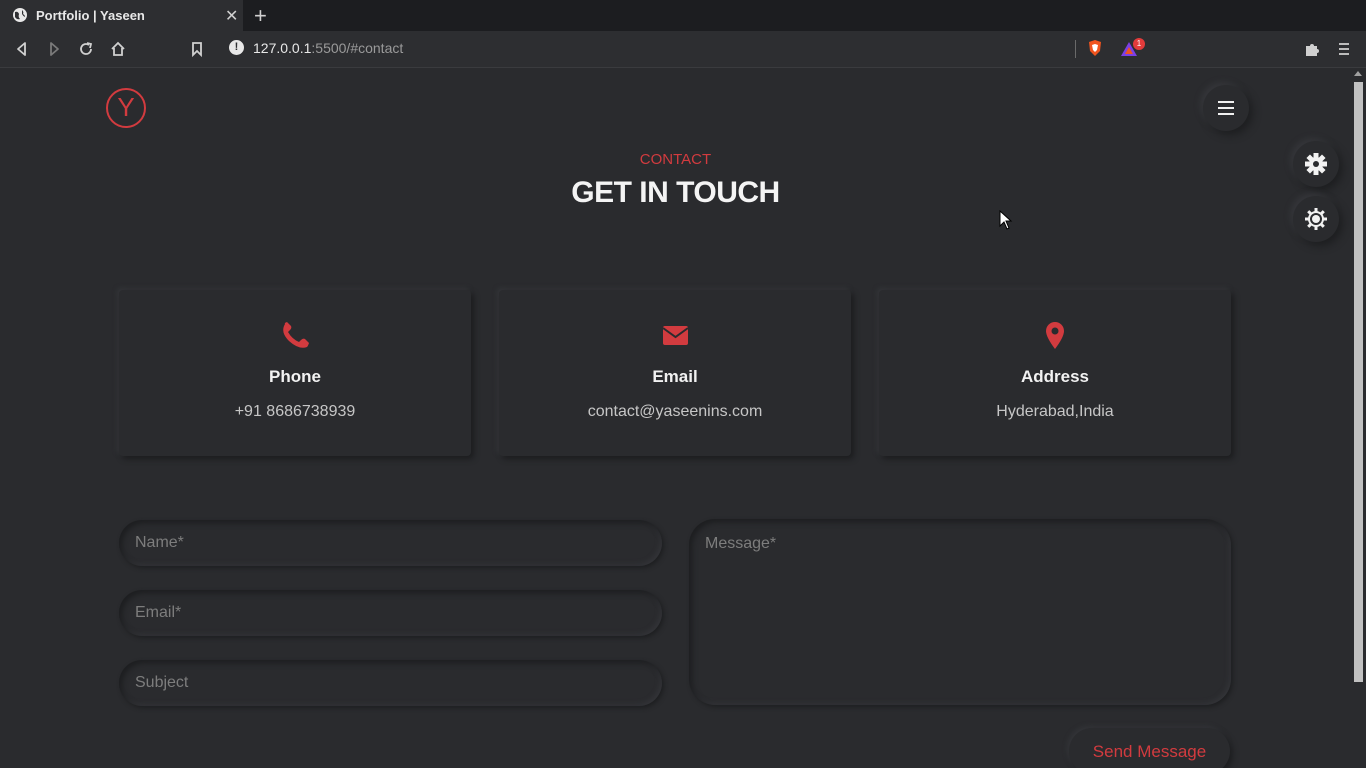 Image resolution: width=1366 pixels, height=768 pixels. Describe the element at coordinates (197, 49) in the screenshot. I see `bookmark-icon` at that location.